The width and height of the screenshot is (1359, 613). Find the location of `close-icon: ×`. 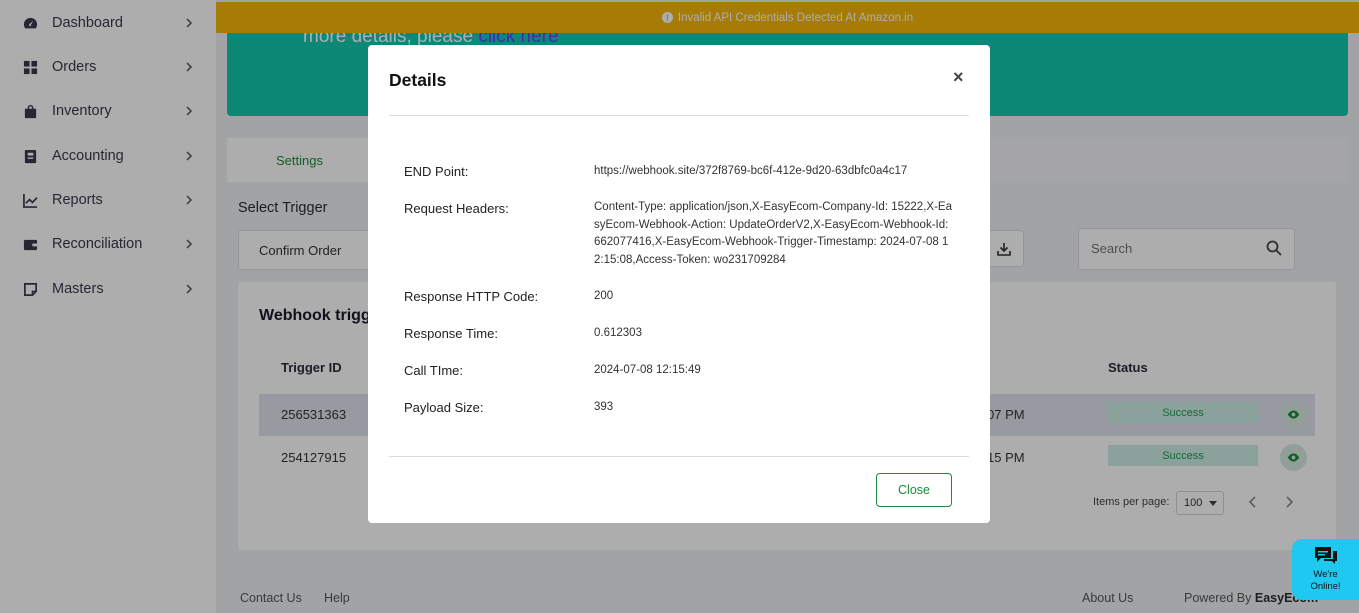

close-icon: × is located at coordinates (958, 77).